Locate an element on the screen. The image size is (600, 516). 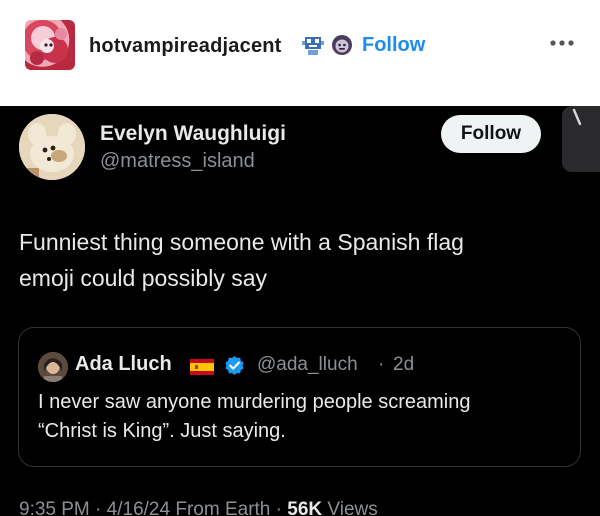
blog-avatar-image is located at coordinates (49, 45).